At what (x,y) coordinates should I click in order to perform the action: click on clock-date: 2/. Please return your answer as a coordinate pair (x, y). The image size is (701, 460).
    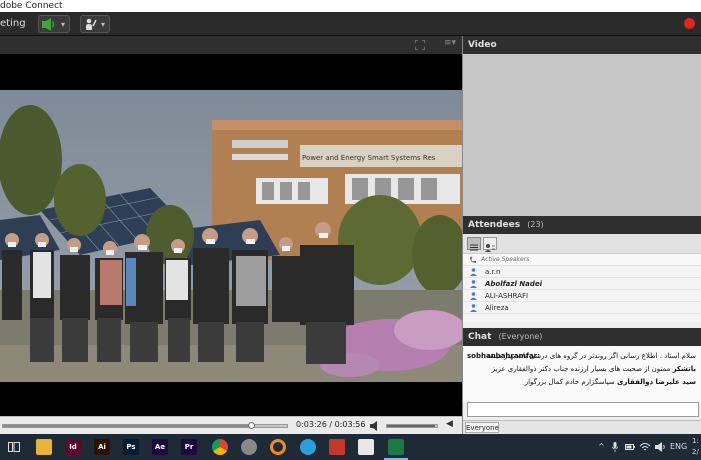
    Looking at the image, I should click on (695, 452).